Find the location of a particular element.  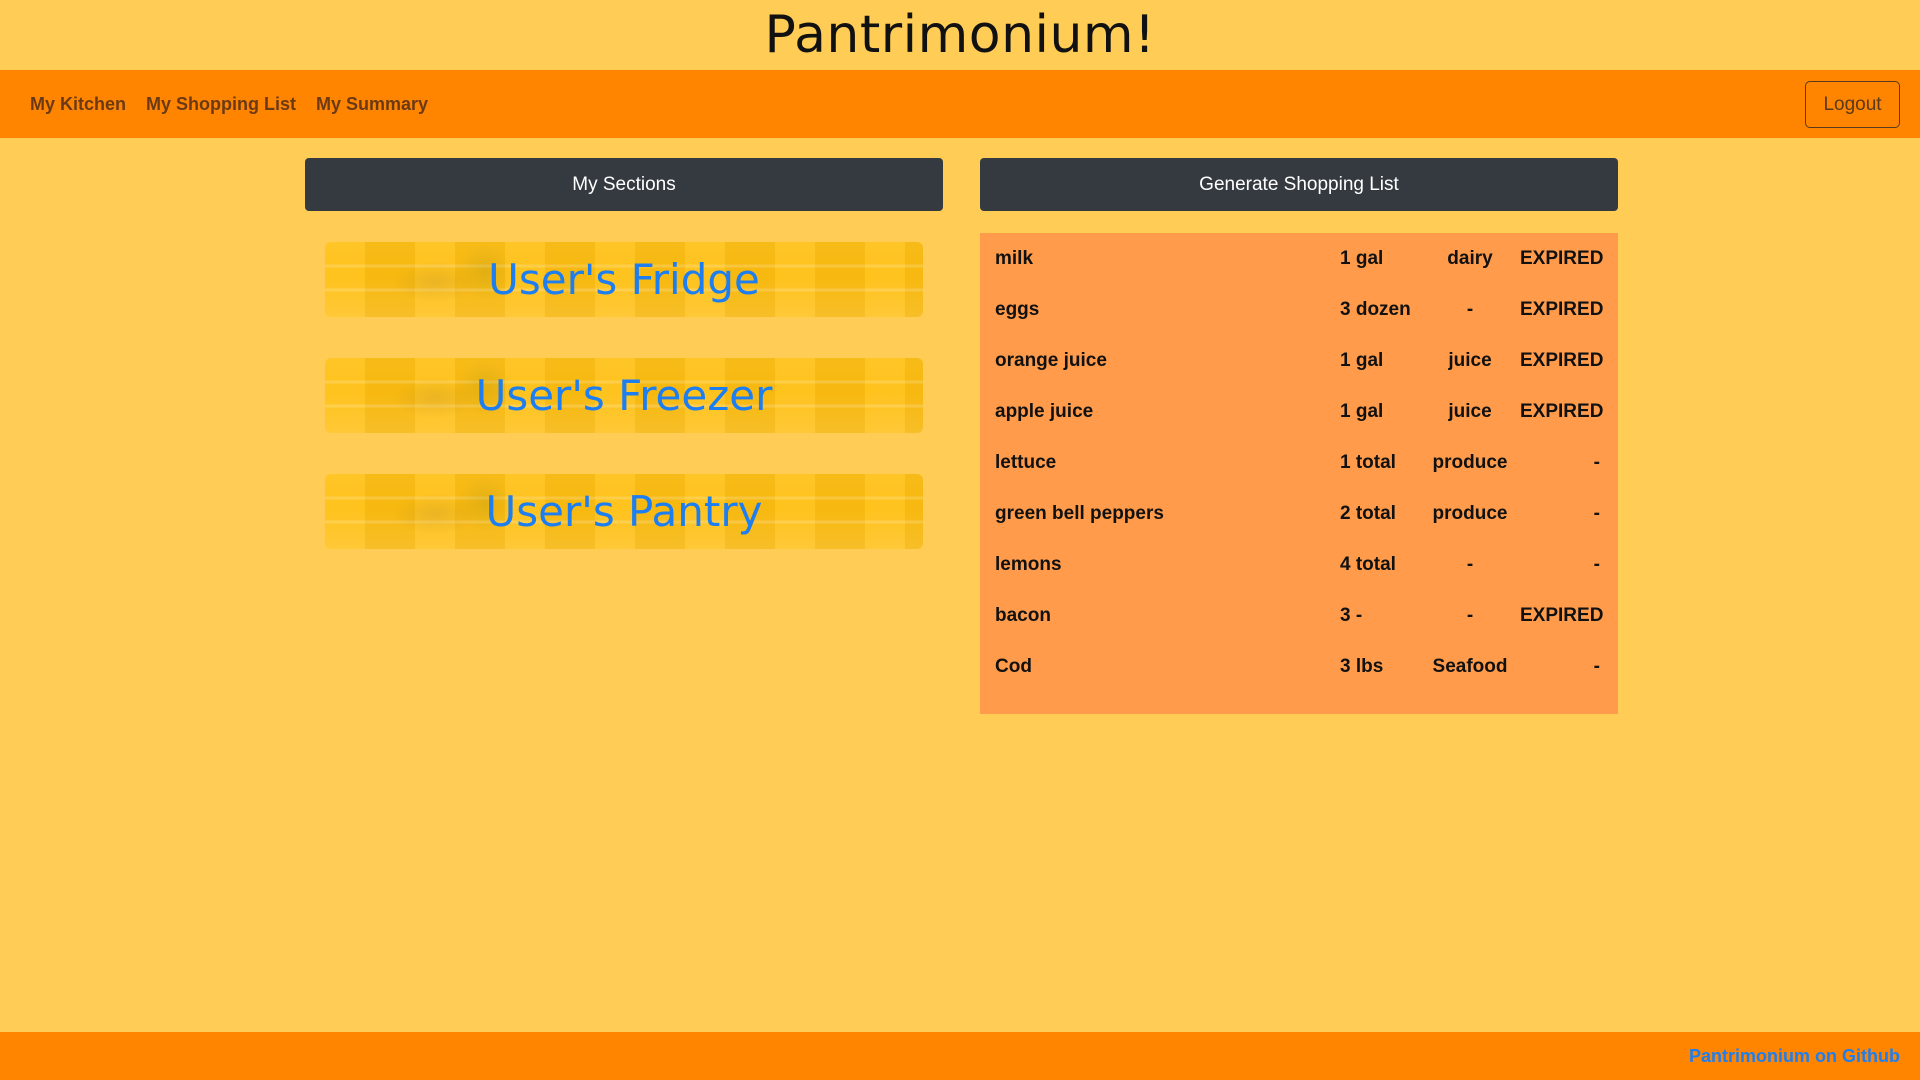

item-quantity: 4 total is located at coordinates (1368, 564).